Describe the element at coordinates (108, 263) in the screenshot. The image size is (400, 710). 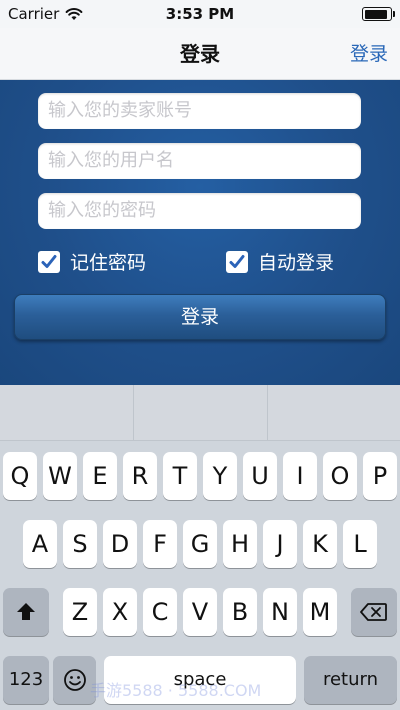
I see `remember-password-label: 记住密码` at that location.